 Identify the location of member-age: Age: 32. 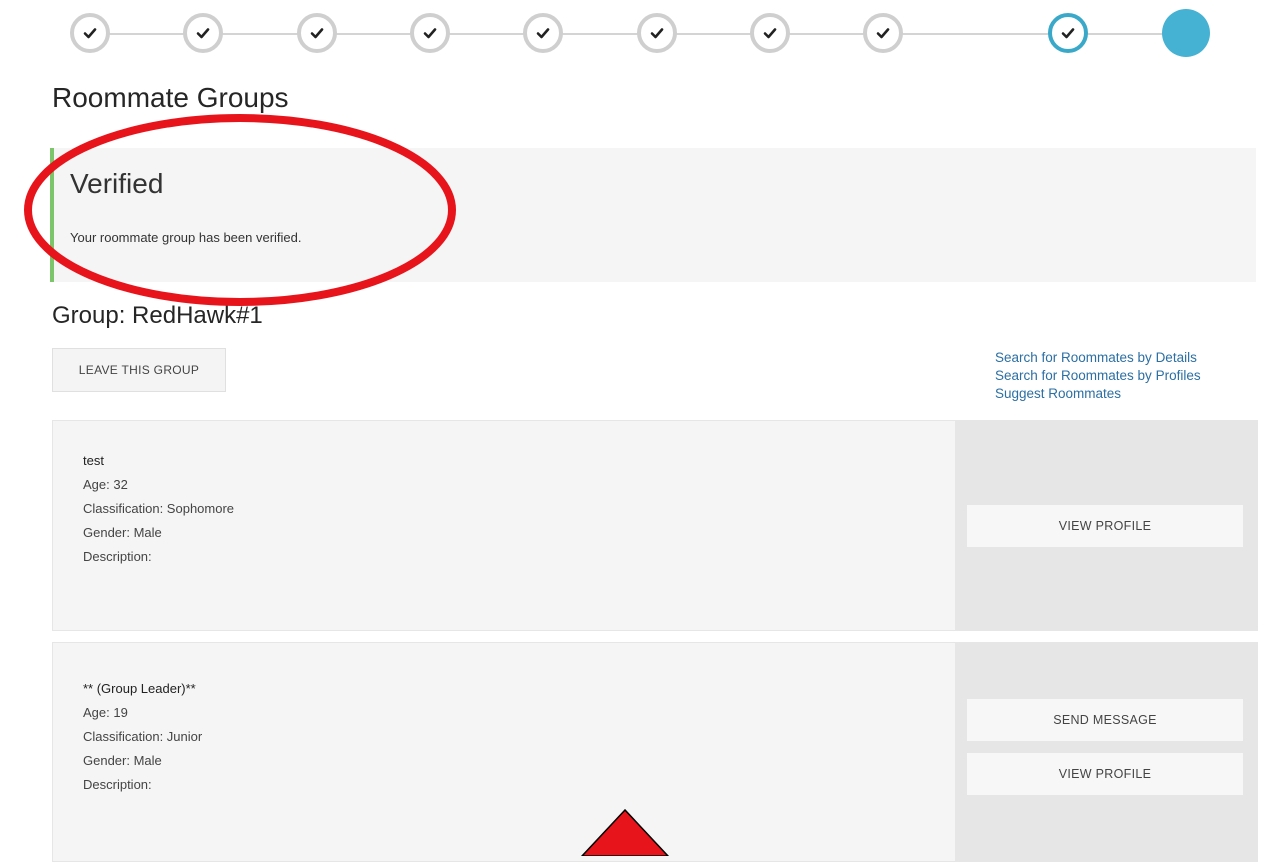
(105, 484).